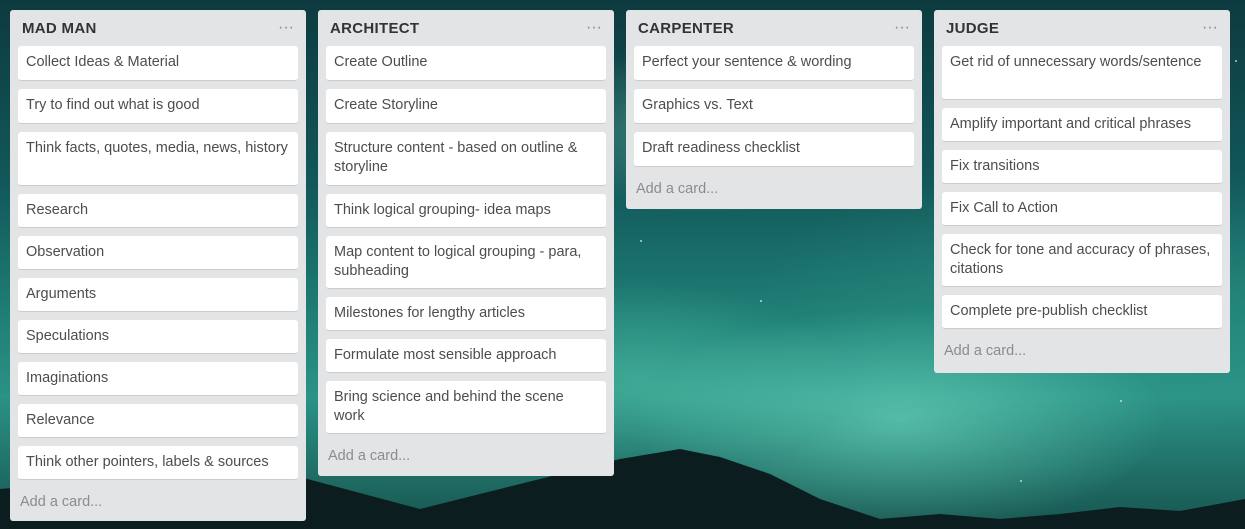 Image resolution: width=1245 pixels, height=529 pixels. Describe the element at coordinates (1082, 209) in the screenshot. I see `card: Fix Call to Action` at that location.